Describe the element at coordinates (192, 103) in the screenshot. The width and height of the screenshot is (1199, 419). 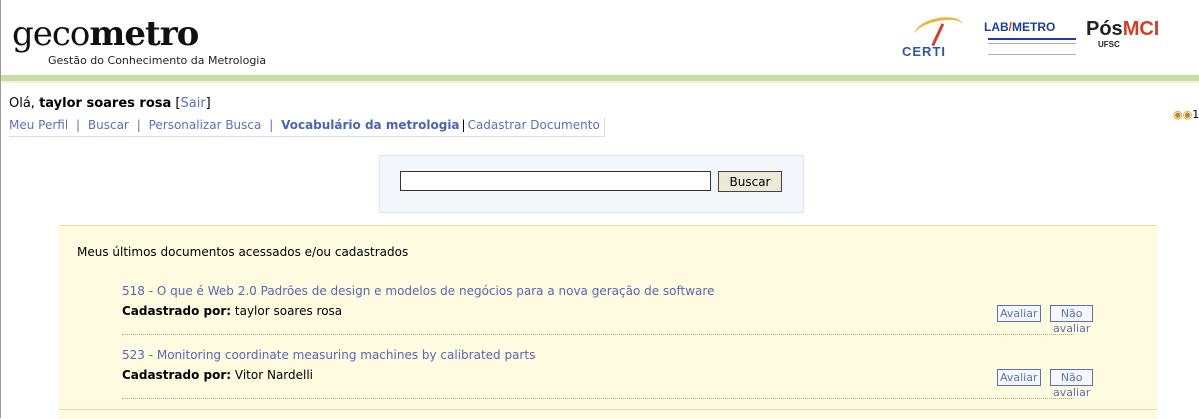
I see `logout-link: Sair` at that location.